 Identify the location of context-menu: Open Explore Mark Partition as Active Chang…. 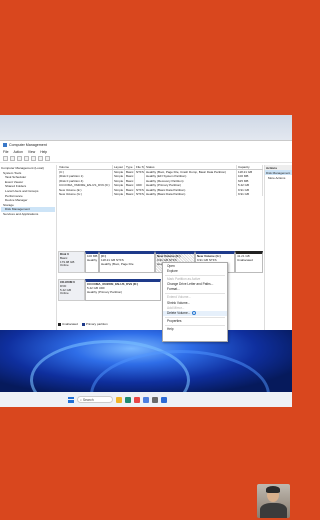
(195, 302).